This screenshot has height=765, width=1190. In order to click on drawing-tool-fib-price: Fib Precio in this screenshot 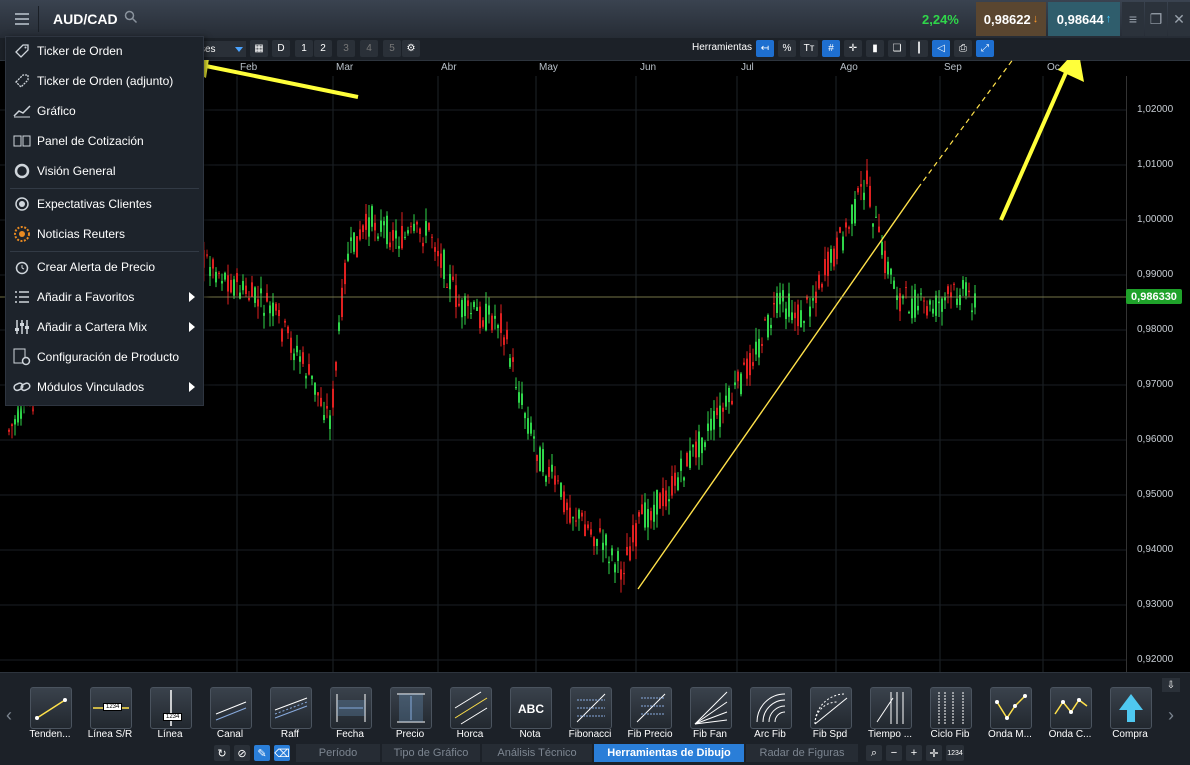, I will do `click(650, 713)`.